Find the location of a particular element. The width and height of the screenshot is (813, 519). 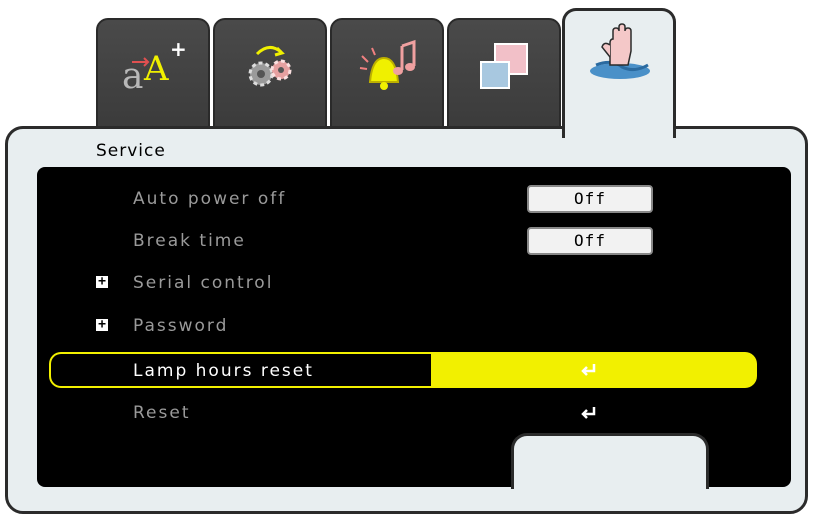

menu-item-label: Lamp hours reset is located at coordinates (223, 371).